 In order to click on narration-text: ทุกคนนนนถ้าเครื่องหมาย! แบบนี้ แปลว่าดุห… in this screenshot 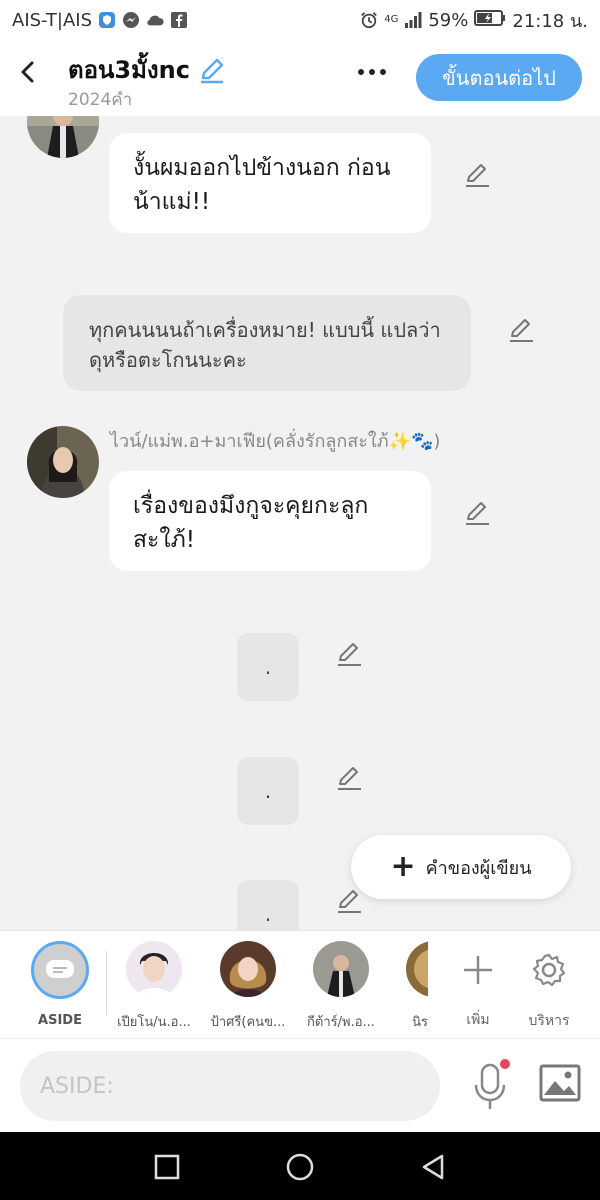, I will do `click(265, 345)`.